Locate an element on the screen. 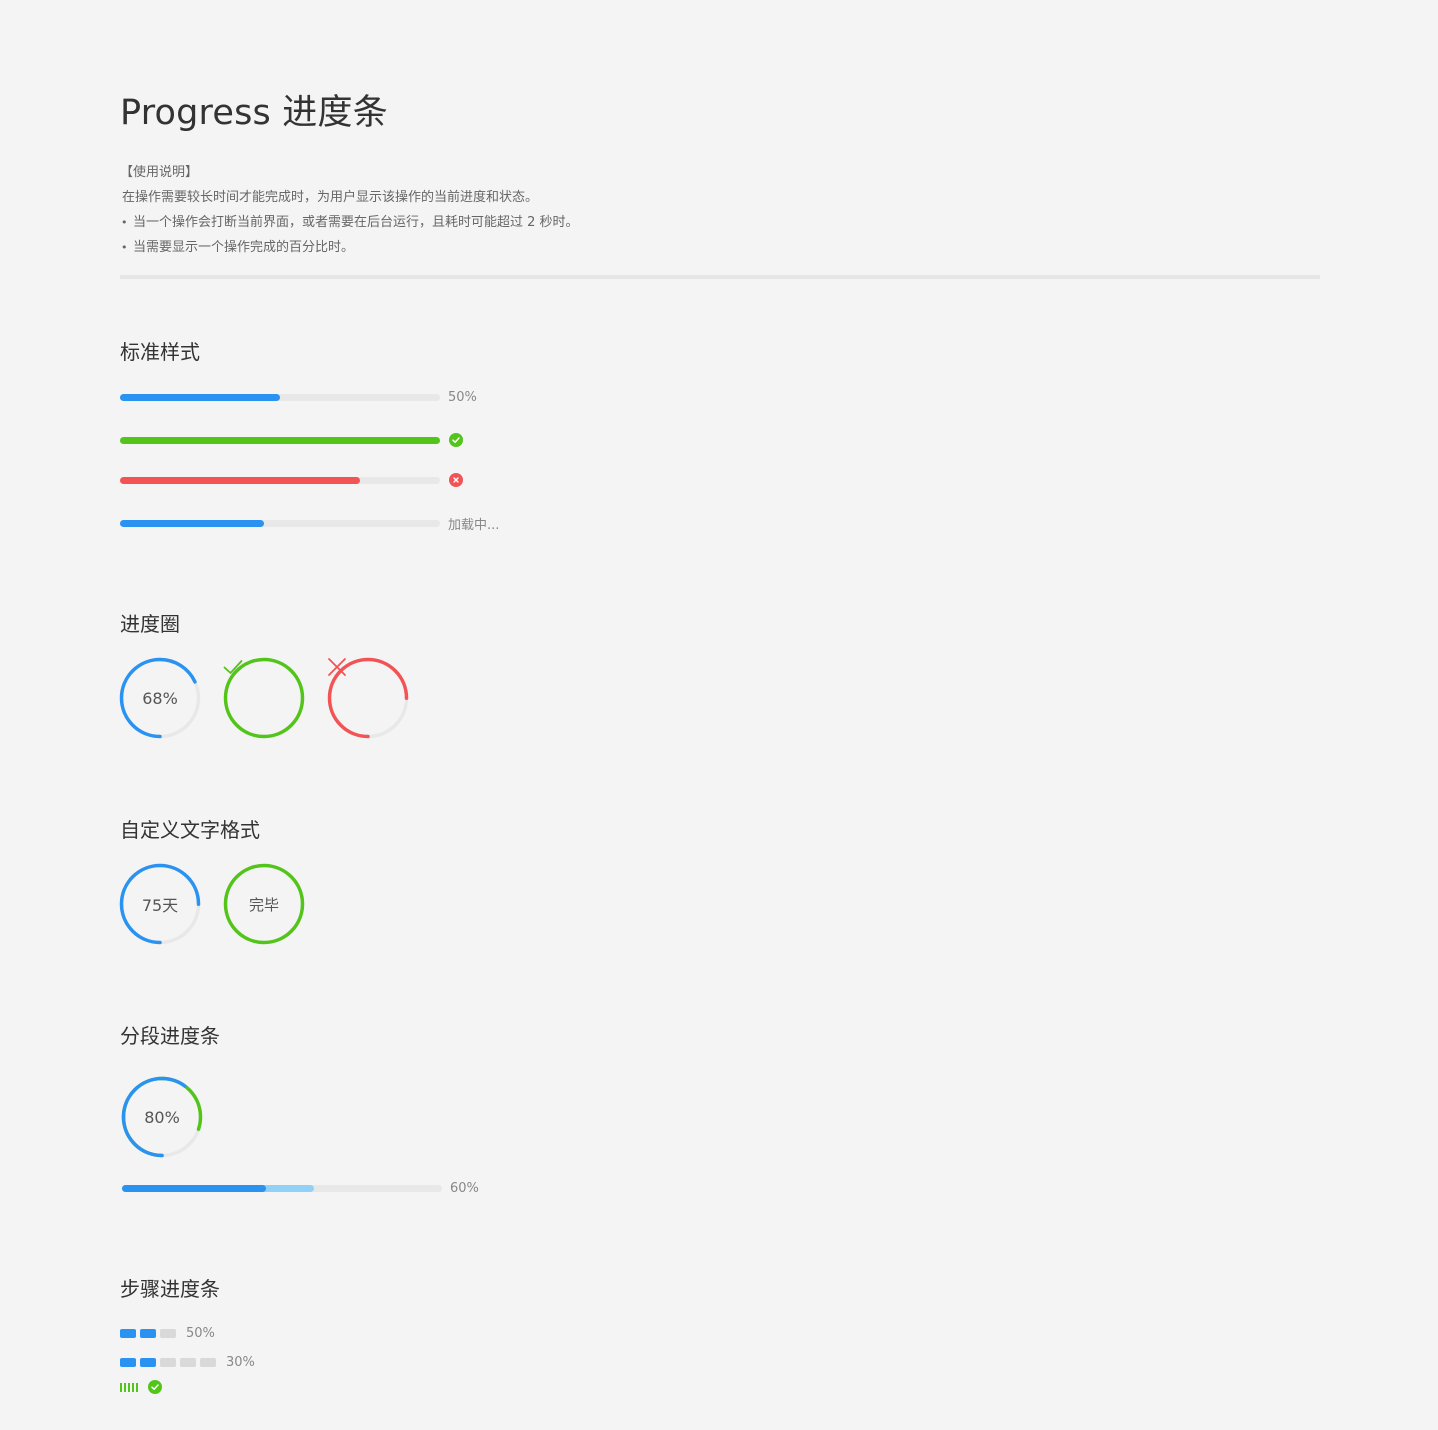 The width and height of the screenshot is (1438, 1430). usage-heading: 【使用说明】 is located at coordinates (159, 172).